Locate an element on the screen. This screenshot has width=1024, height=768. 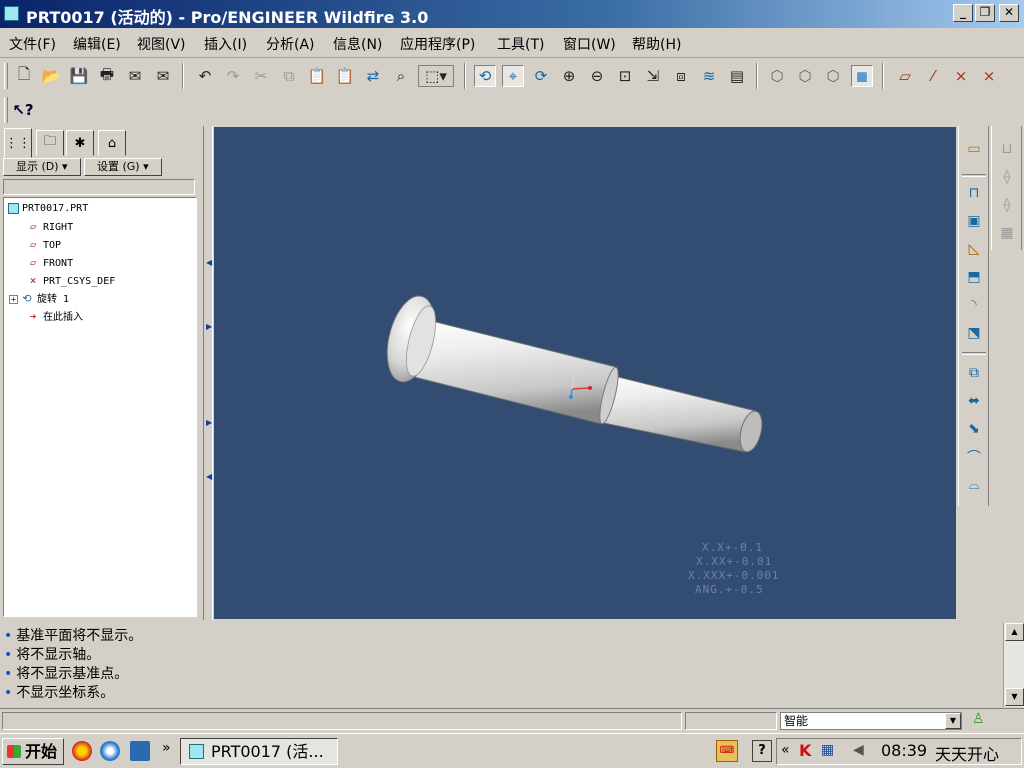
tree-item-right: ▱ RIGHT is located at coordinates (49, 227).